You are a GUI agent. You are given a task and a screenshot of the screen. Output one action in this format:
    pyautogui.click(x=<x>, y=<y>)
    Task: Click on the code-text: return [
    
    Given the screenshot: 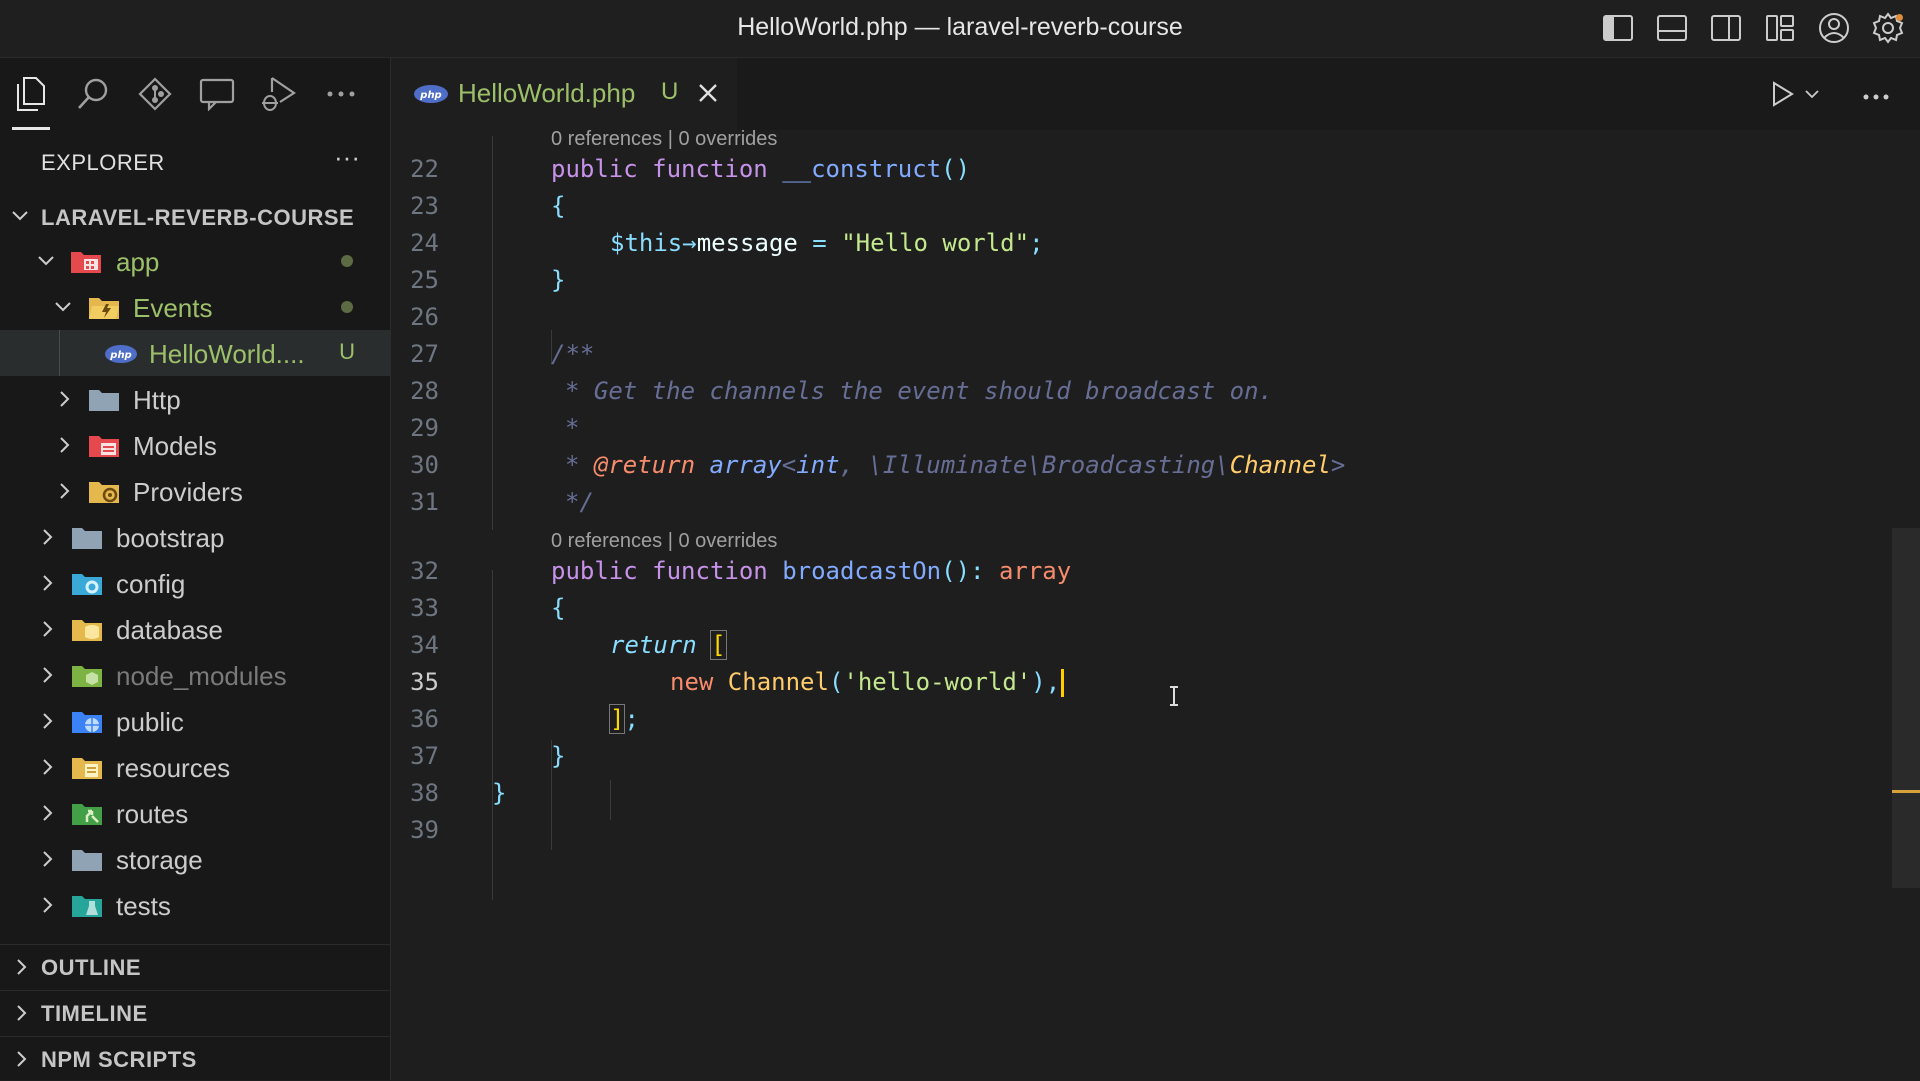 What is the action you would take?
    pyautogui.click(x=668, y=645)
    